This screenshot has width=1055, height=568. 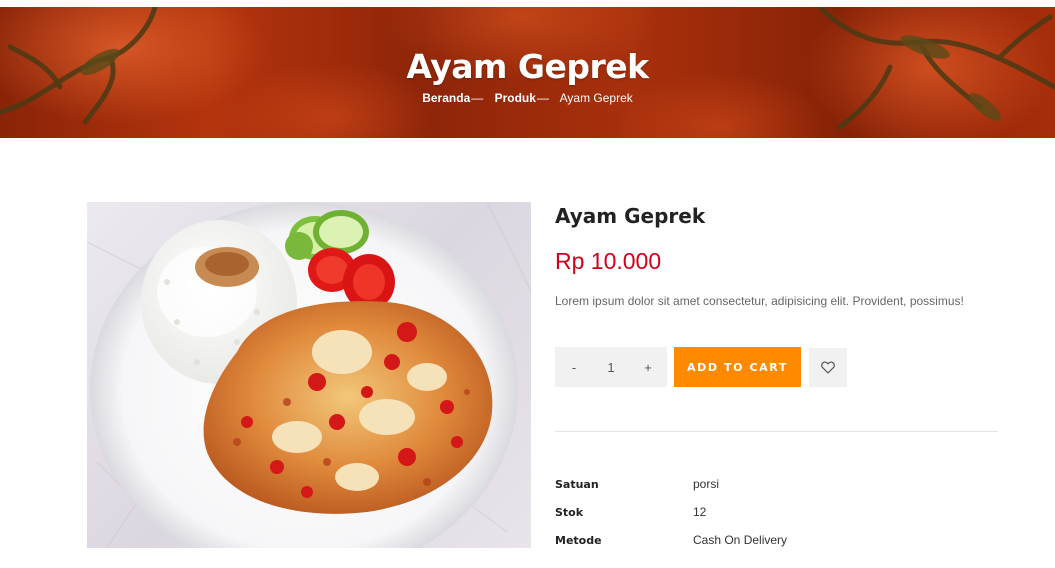 What do you see at coordinates (569, 512) in the screenshot?
I see `spec-label: Stok` at bounding box center [569, 512].